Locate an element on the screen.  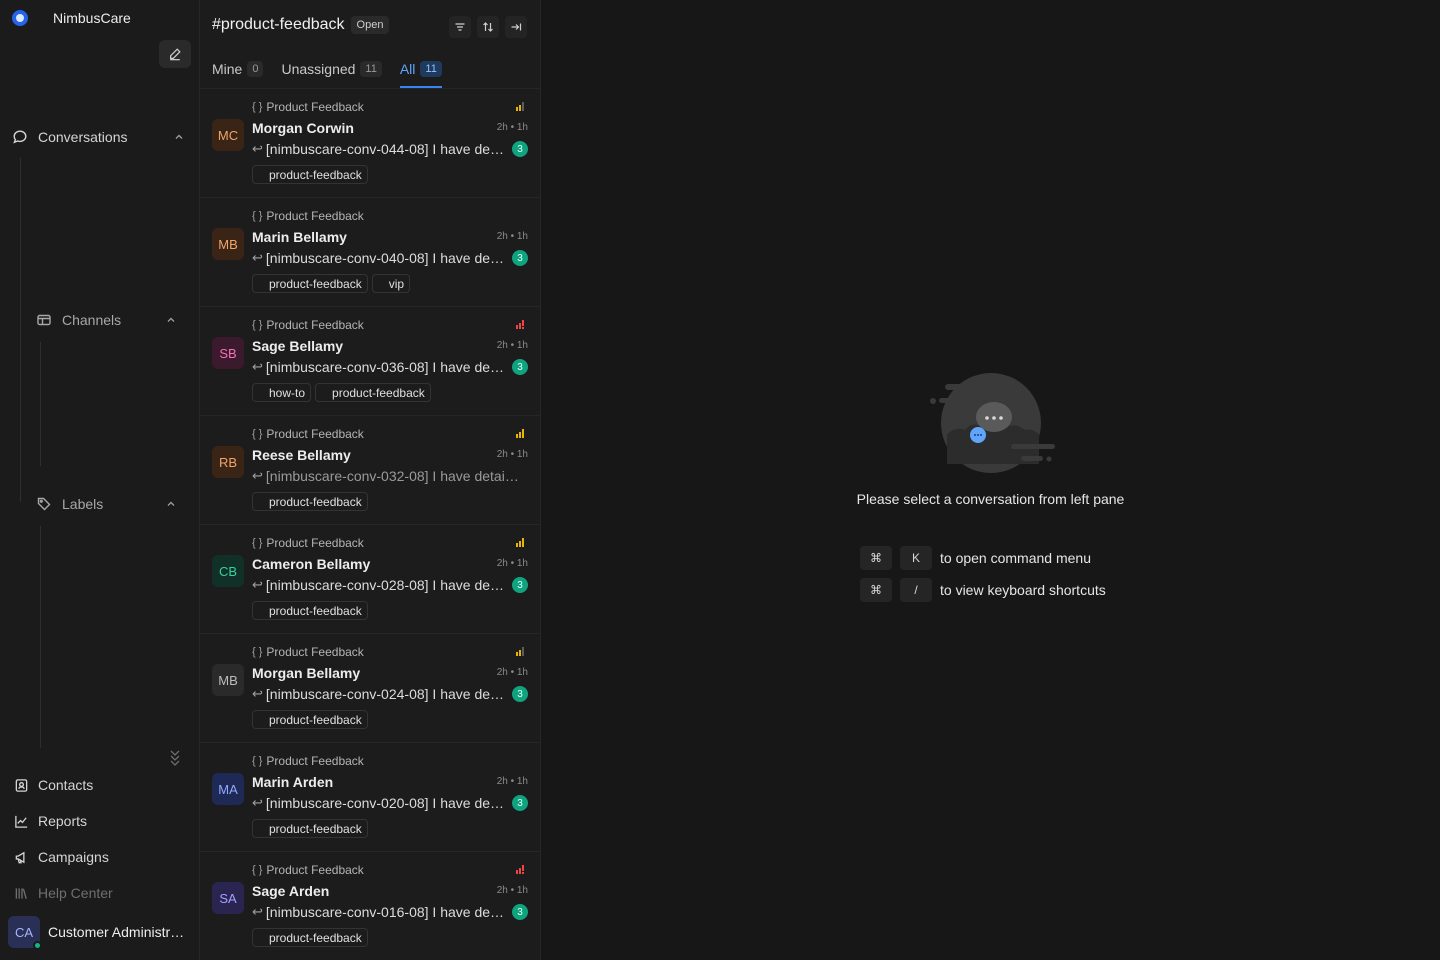
tab-count: 11 is located at coordinates (431, 69).